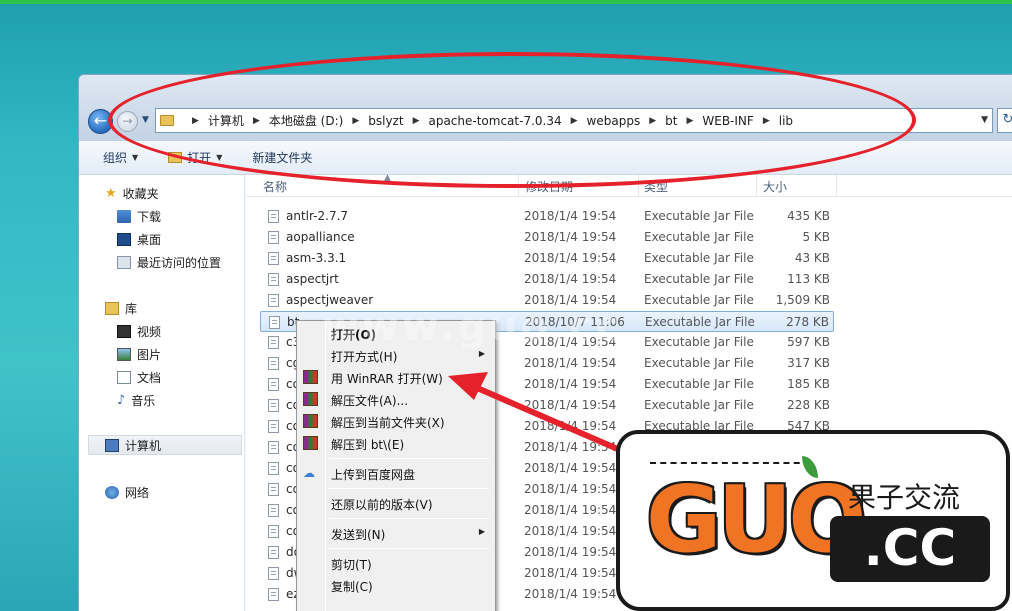 The width and height of the screenshot is (1012, 611). Describe the element at coordinates (316, 258) in the screenshot. I see `file-name: asm-3.3.1` at that location.